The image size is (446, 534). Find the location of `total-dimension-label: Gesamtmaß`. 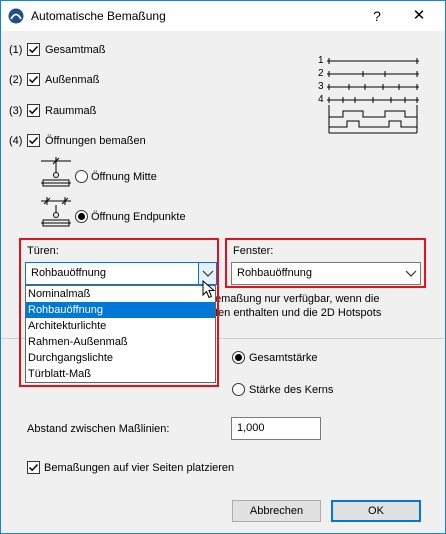

total-dimension-label: Gesamtmaß is located at coordinates (75, 50).